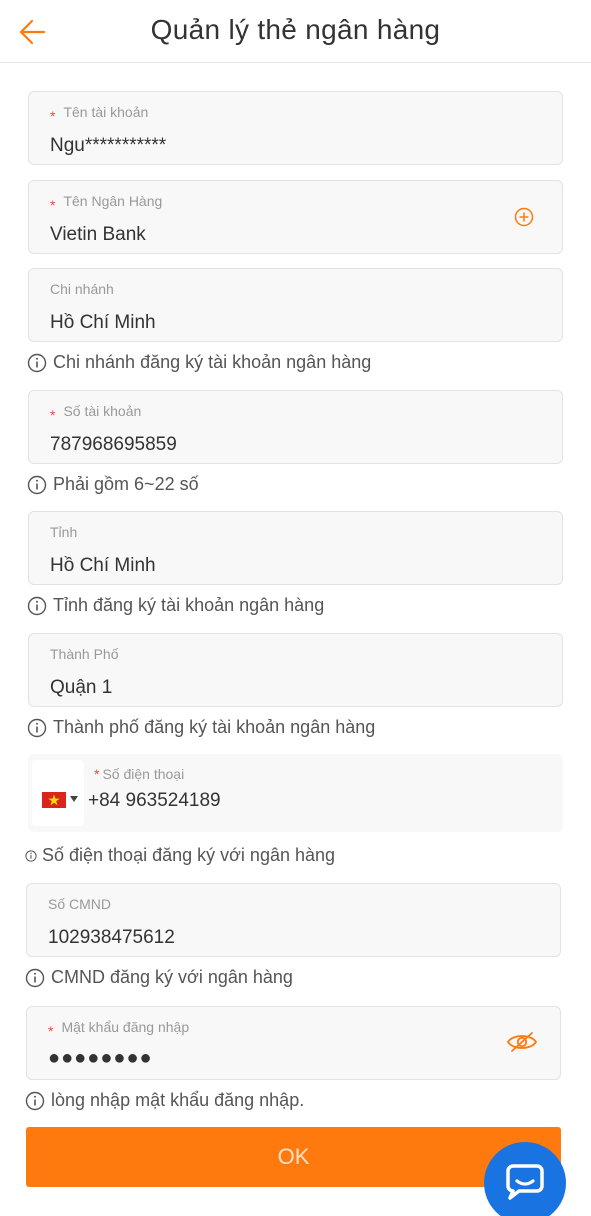  I want to click on branch-hint: Chi nhánh đăng ký tài khoản ngân hàng, so click(199, 362).